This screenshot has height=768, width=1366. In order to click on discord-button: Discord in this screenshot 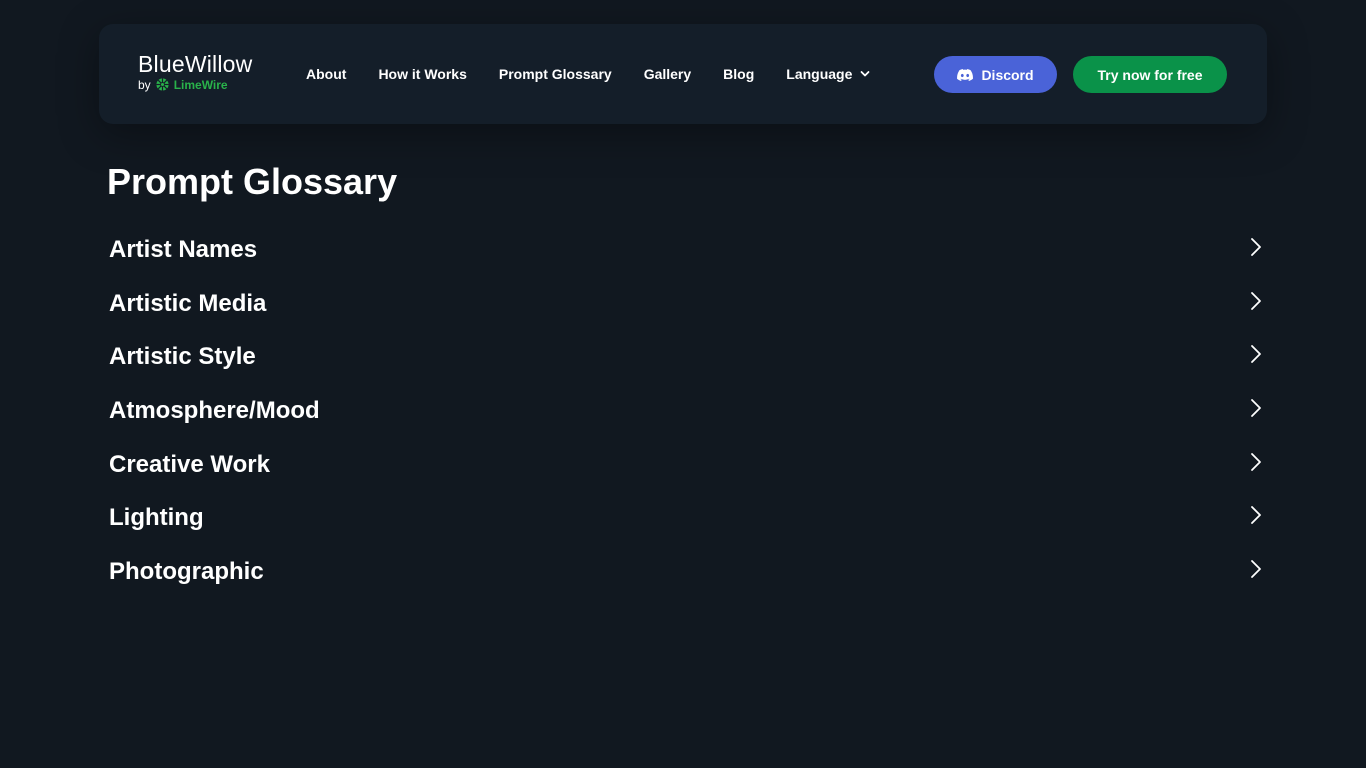, I will do `click(995, 74)`.